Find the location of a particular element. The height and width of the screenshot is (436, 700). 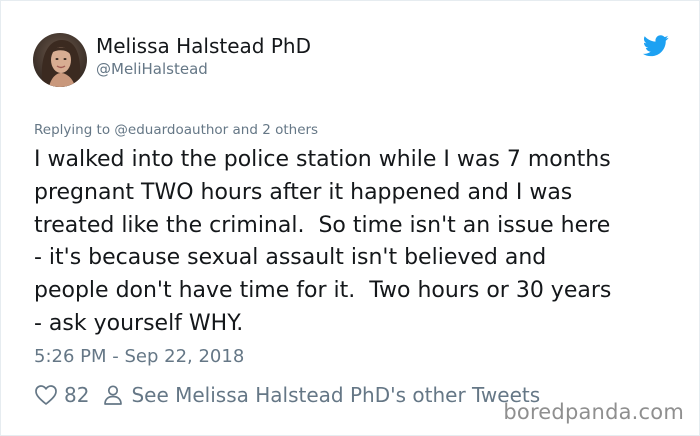

tweet-text-line: - ask yourself WHY. is located at coordinates (139, 323).